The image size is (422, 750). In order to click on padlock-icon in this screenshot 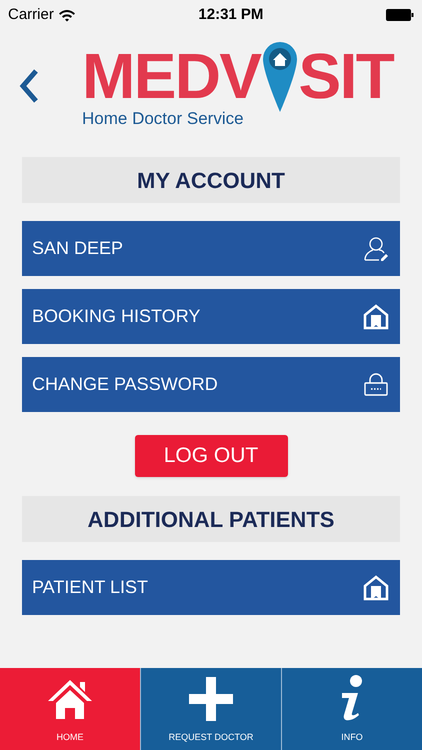, I will do `click(376, 384)`.